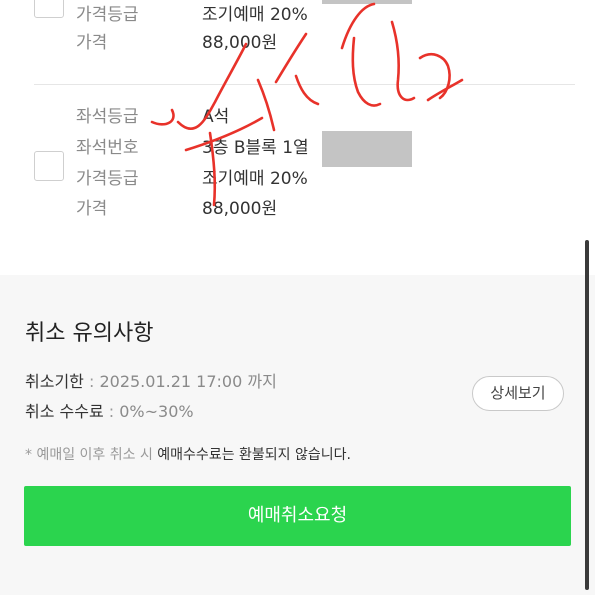  Describe the element at coordinates (367, 149) in the screenshot. I see `redaction-block` at that location.